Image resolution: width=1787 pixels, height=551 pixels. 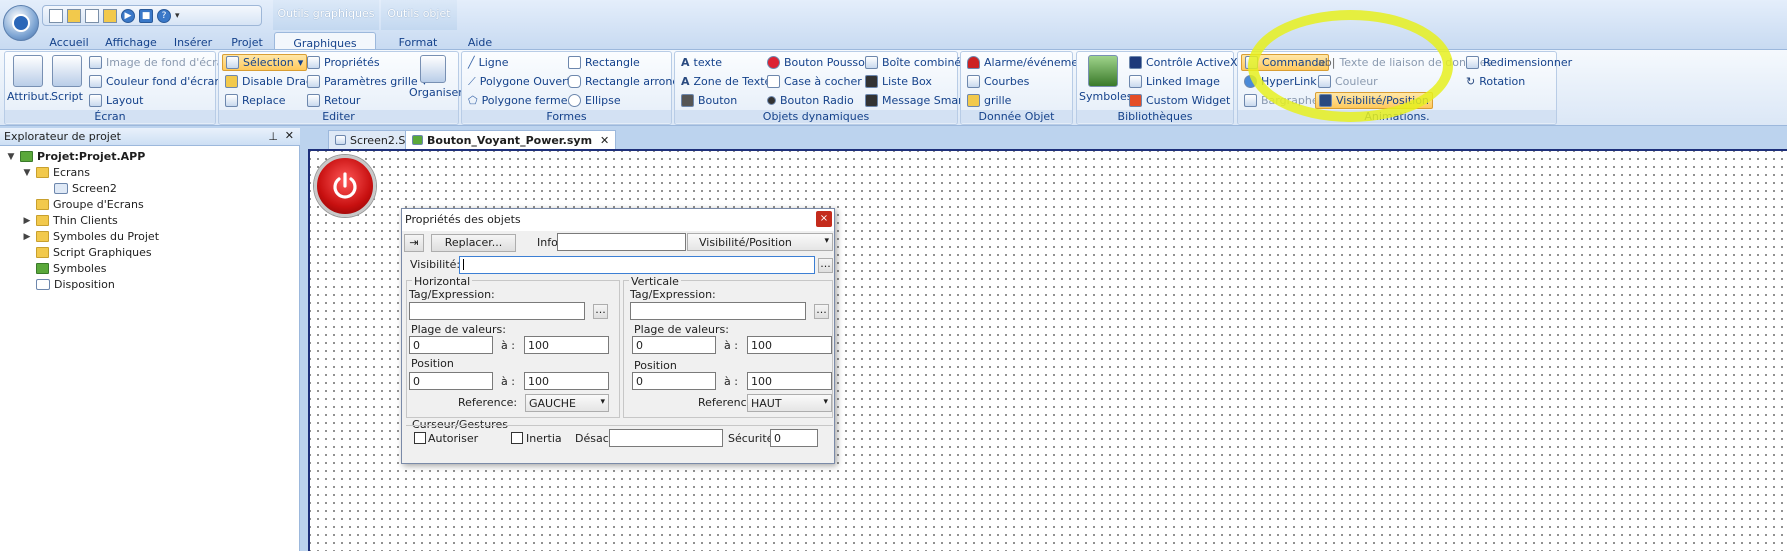 What do you see at coordinates (436, 77) in the screenshot?
I see `organiser-button: Organiser` at bounding box center [436, 77].